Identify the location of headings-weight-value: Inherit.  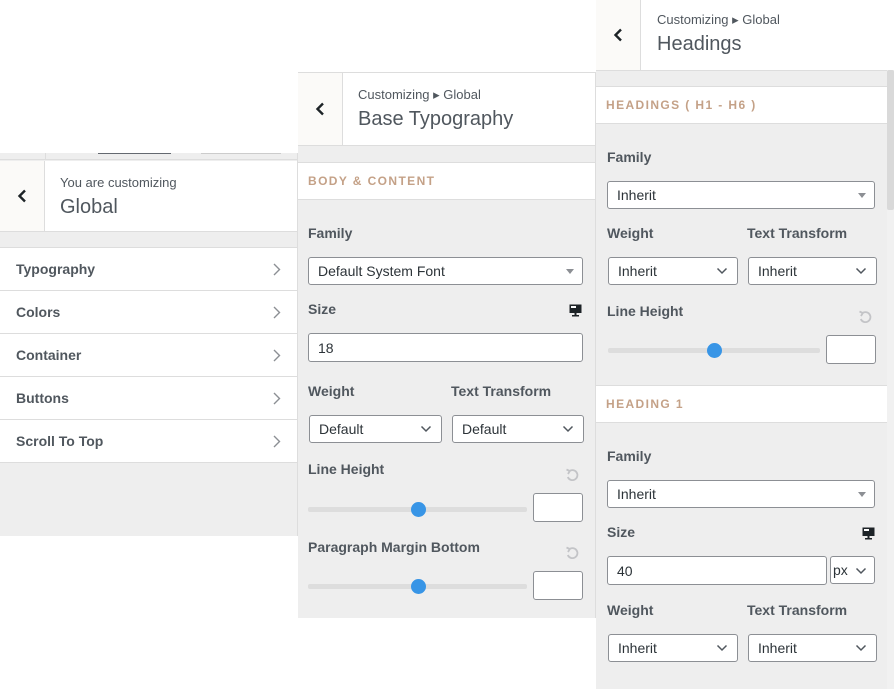
(637, 271).